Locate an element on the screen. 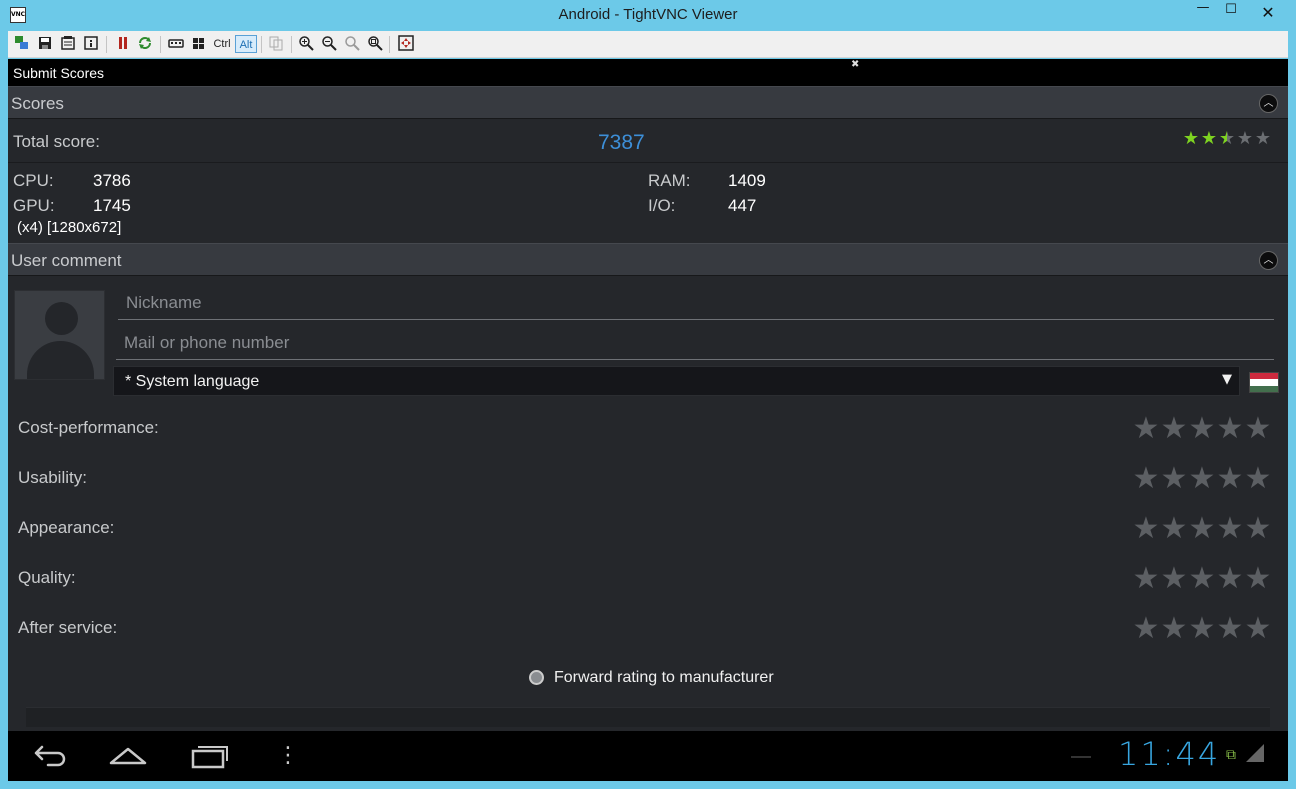  action-bar-title: Submit Scores is located at coordinates (59, 73).